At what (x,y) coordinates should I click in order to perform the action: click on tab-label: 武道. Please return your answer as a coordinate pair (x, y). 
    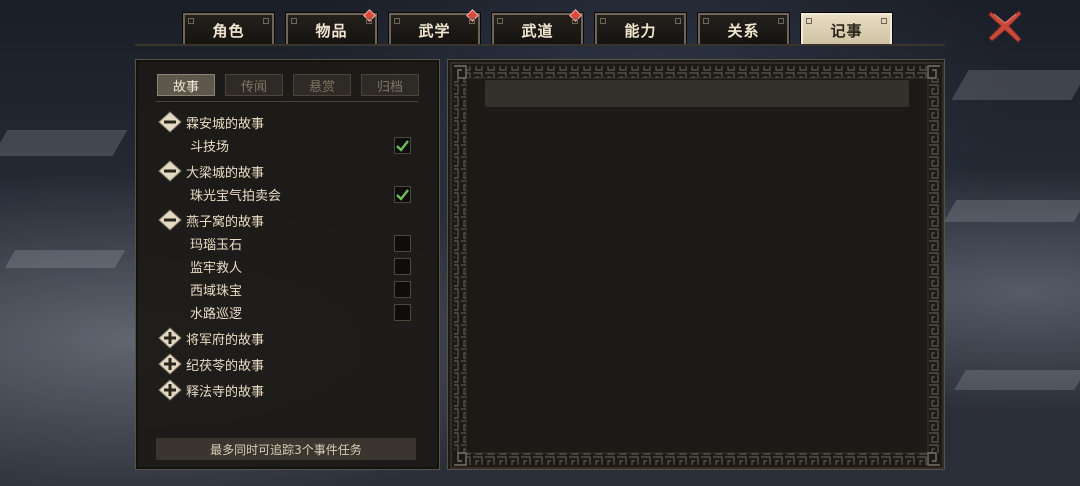
    Looking at the image, I should click on (537, 30).